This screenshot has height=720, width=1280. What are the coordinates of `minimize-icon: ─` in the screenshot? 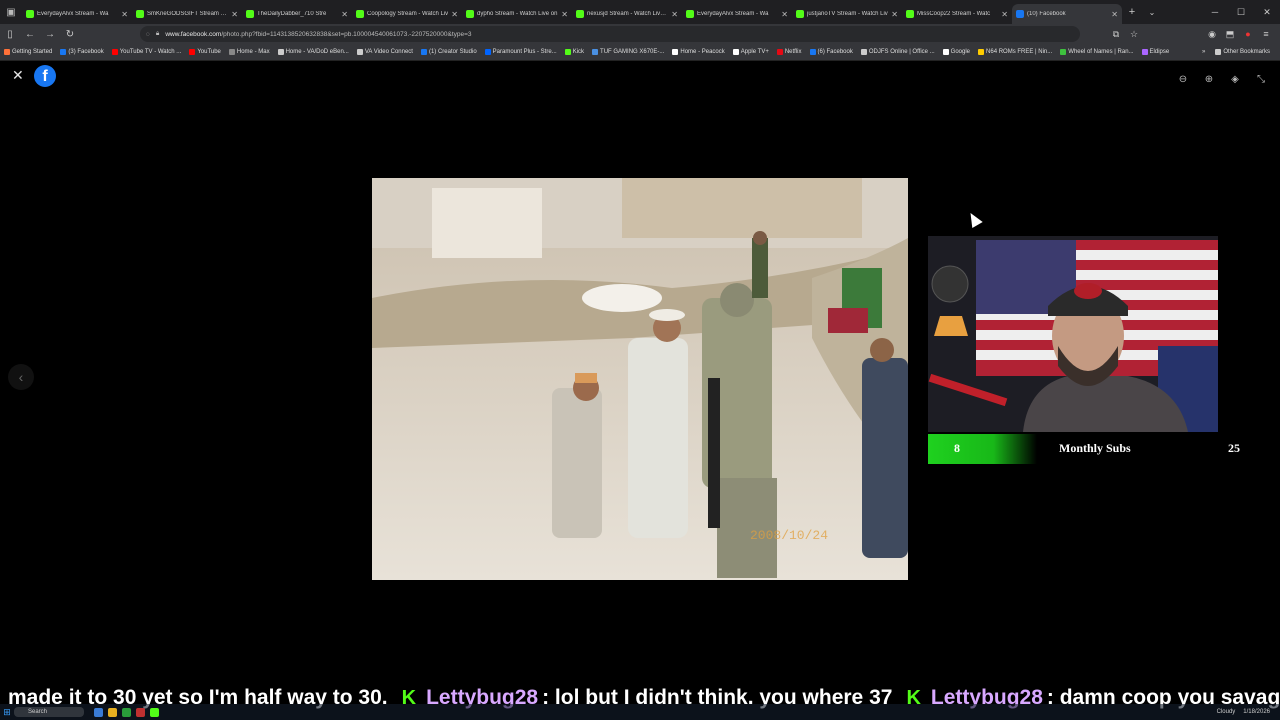 It's located at (1215, 12).